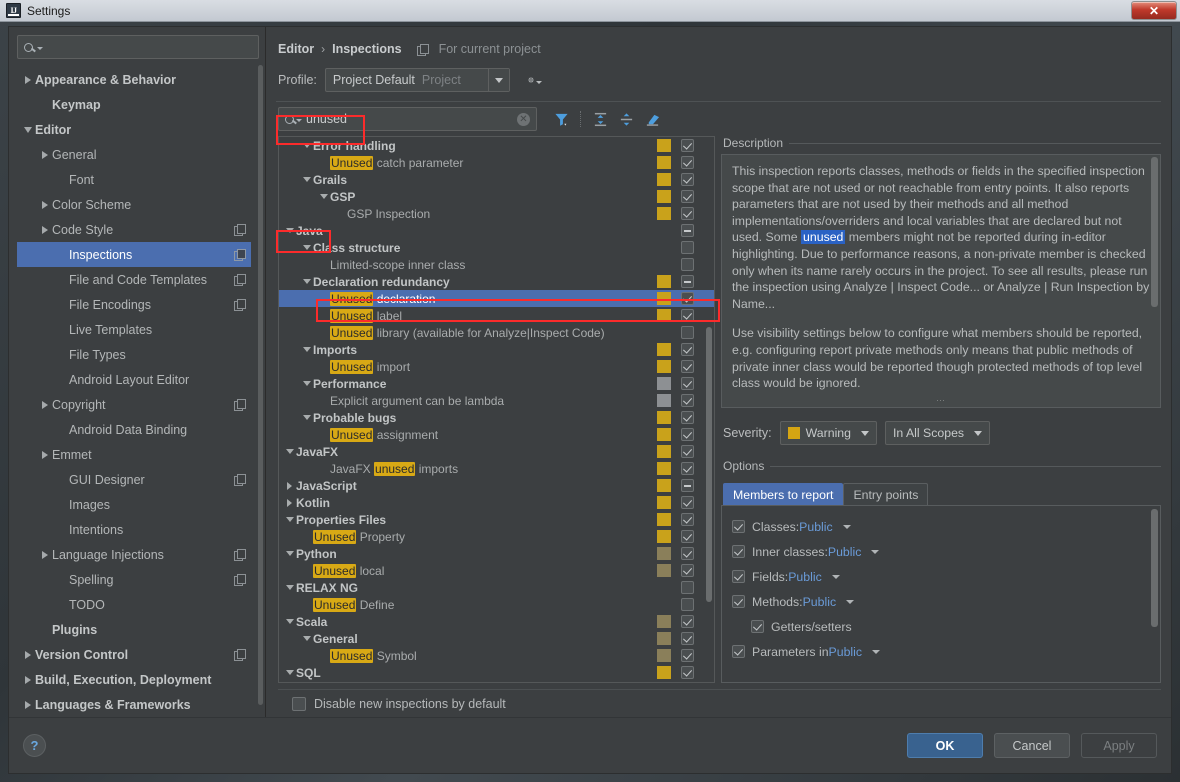  What do you see at coordinates (134, 604) in the screenshot?
I see `sidebar-item-todo: TODO` at bounding box center [134, 604].